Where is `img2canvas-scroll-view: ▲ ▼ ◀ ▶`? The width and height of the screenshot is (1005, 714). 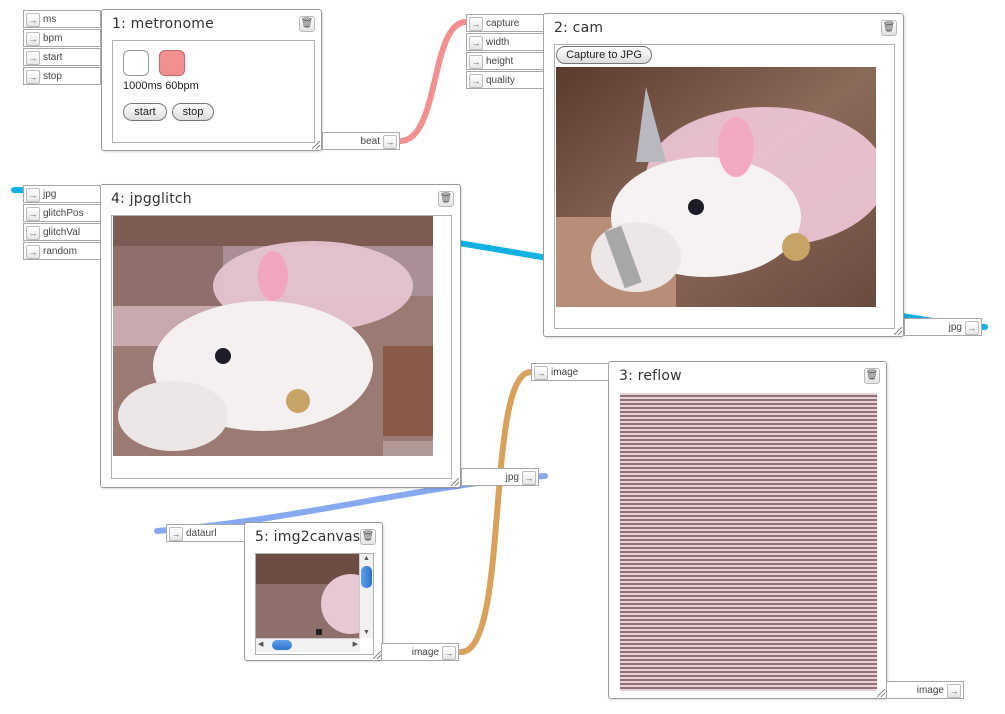
img2canvas-scroll-view: ▲ ▼ ◀ ▶ is located at coordinates (314, 604).